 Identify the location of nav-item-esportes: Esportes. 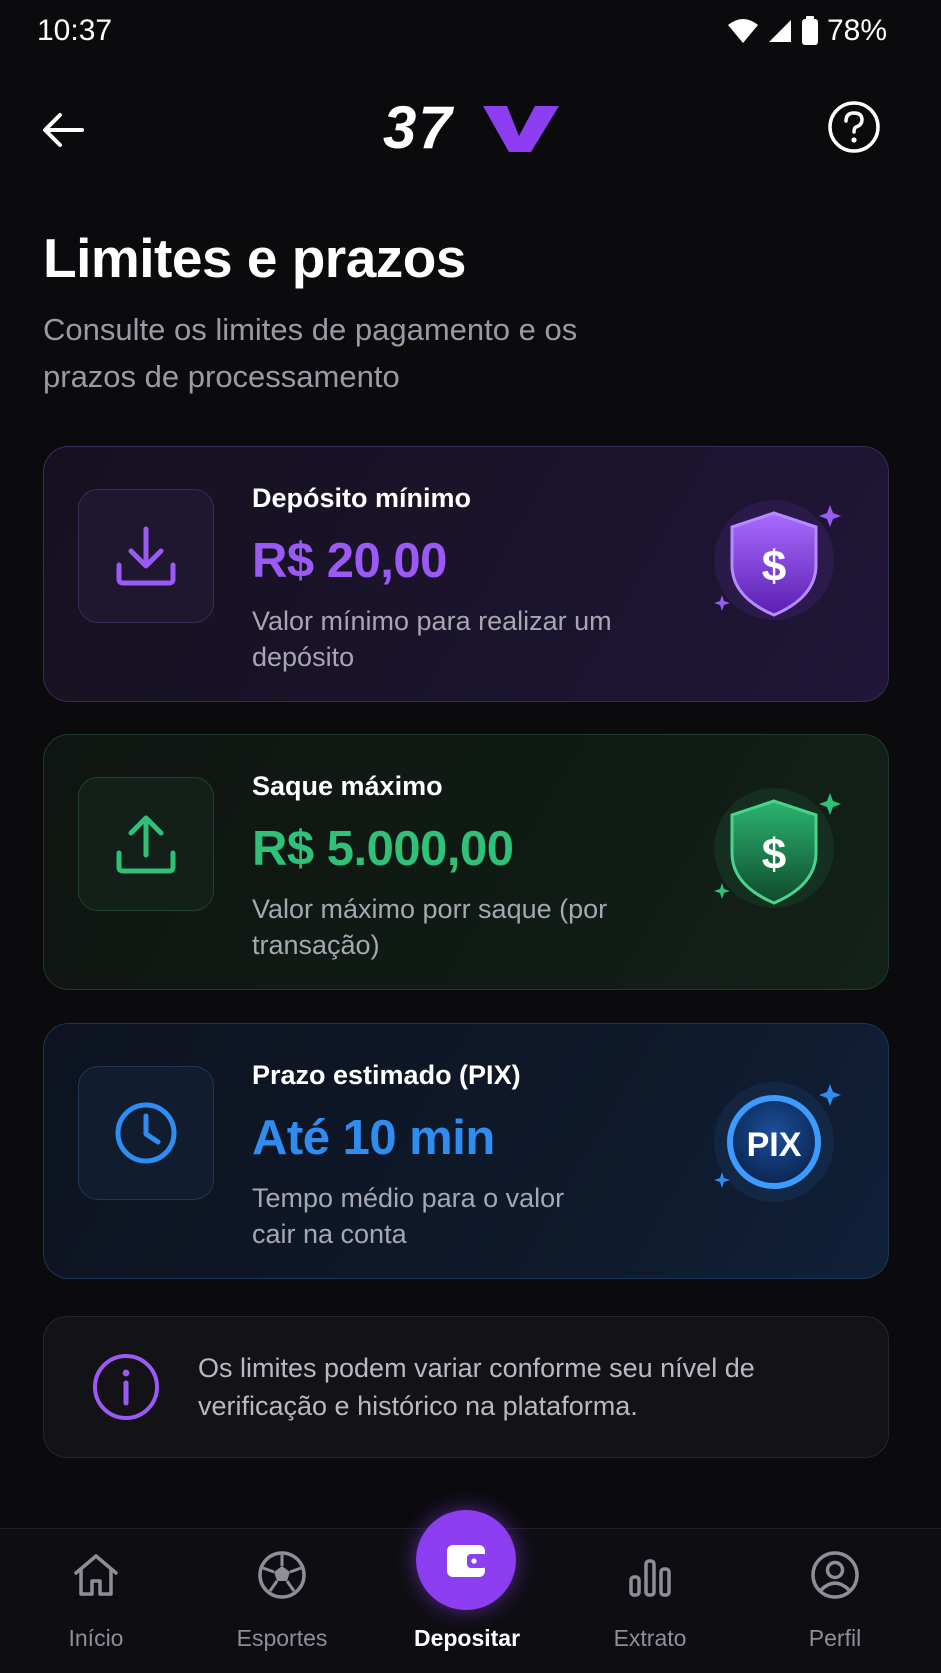
(282, 1601).